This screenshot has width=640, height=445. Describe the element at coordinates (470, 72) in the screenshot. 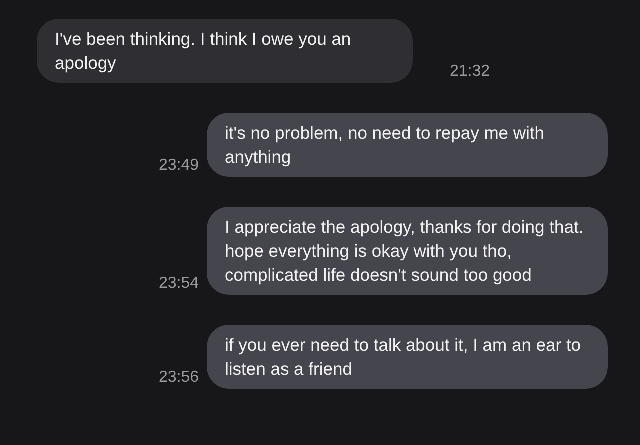

I see `message-time: 21:32` at that location.